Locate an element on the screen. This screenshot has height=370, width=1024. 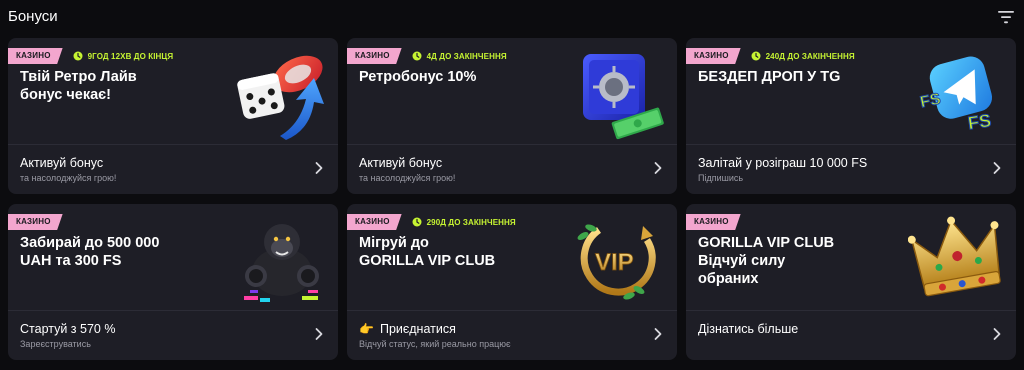
vip-laurel-icon: VIP is located at coordinates (616, 262).